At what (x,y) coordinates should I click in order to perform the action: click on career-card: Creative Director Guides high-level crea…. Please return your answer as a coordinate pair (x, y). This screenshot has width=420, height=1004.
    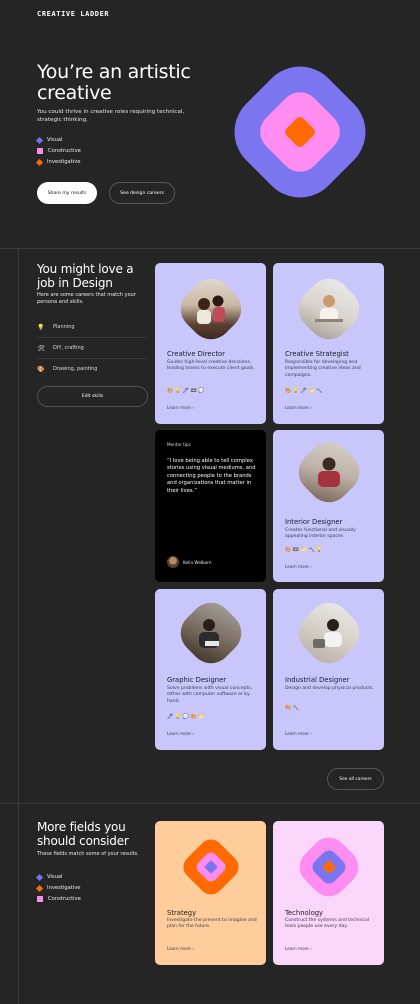
    Looking at the image, I should click on (210, 343).